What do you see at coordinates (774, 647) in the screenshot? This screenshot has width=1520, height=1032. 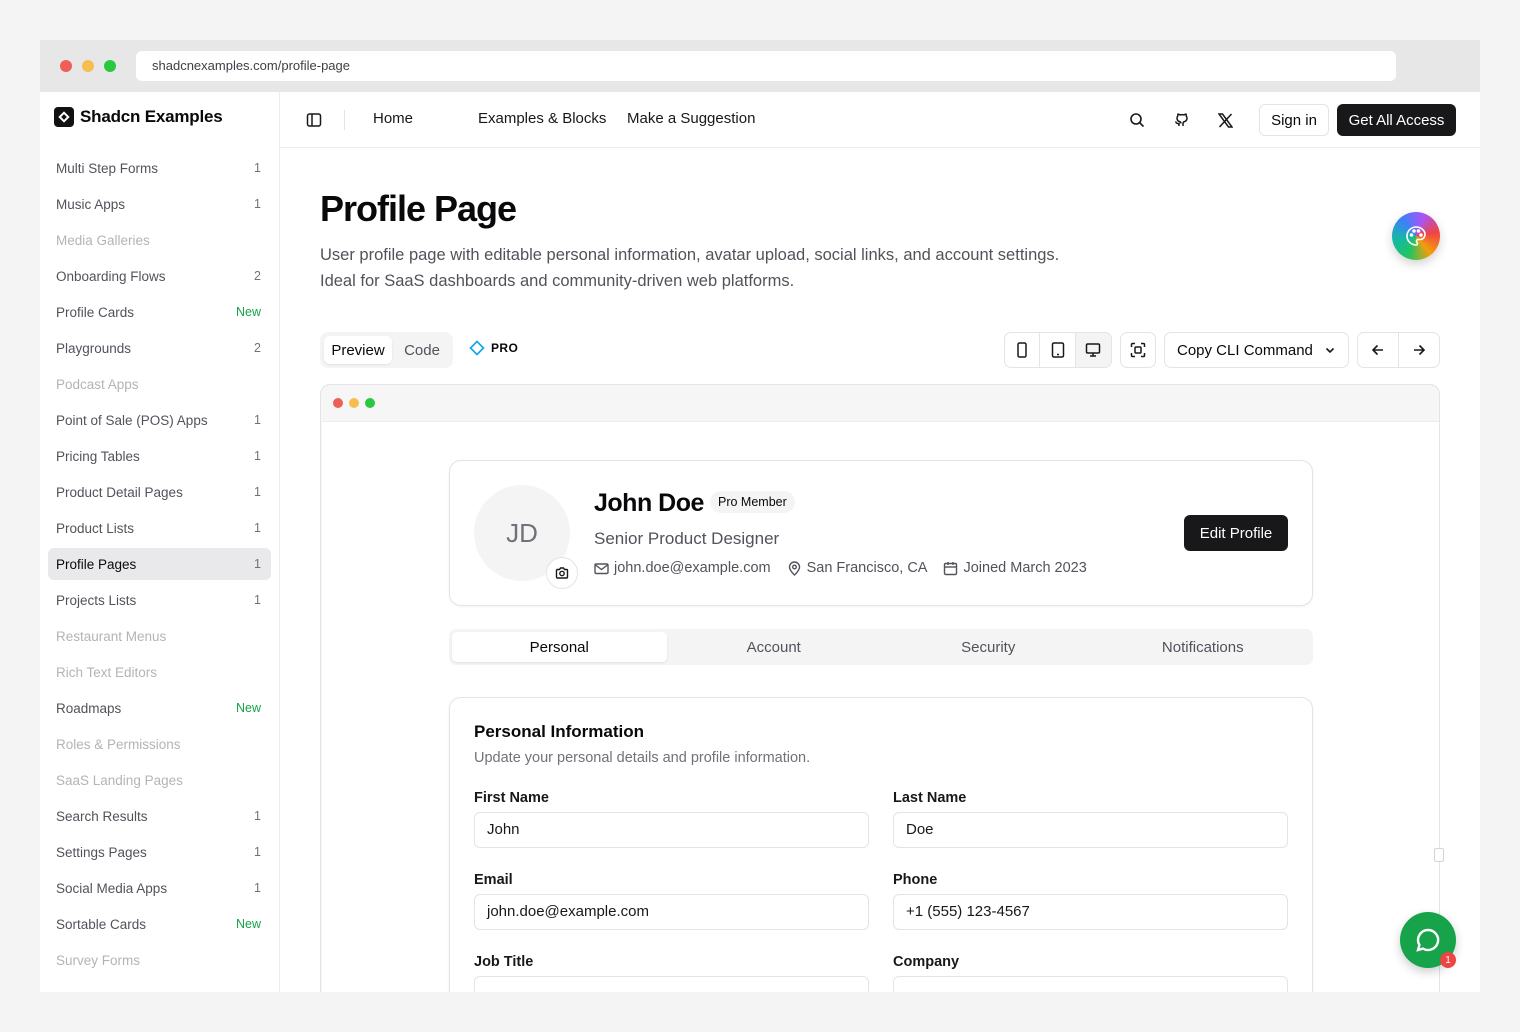 I see `tab-account: Account` at bounding box center [774, 647].